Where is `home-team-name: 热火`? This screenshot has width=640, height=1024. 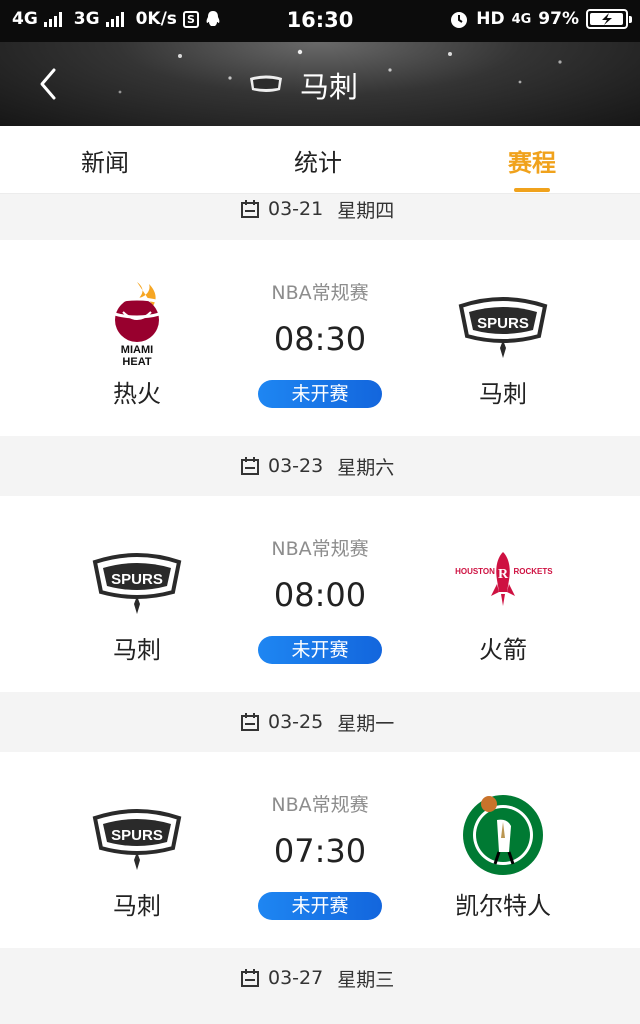 home-team-name: 热火 is located at coordinates (137, 394).